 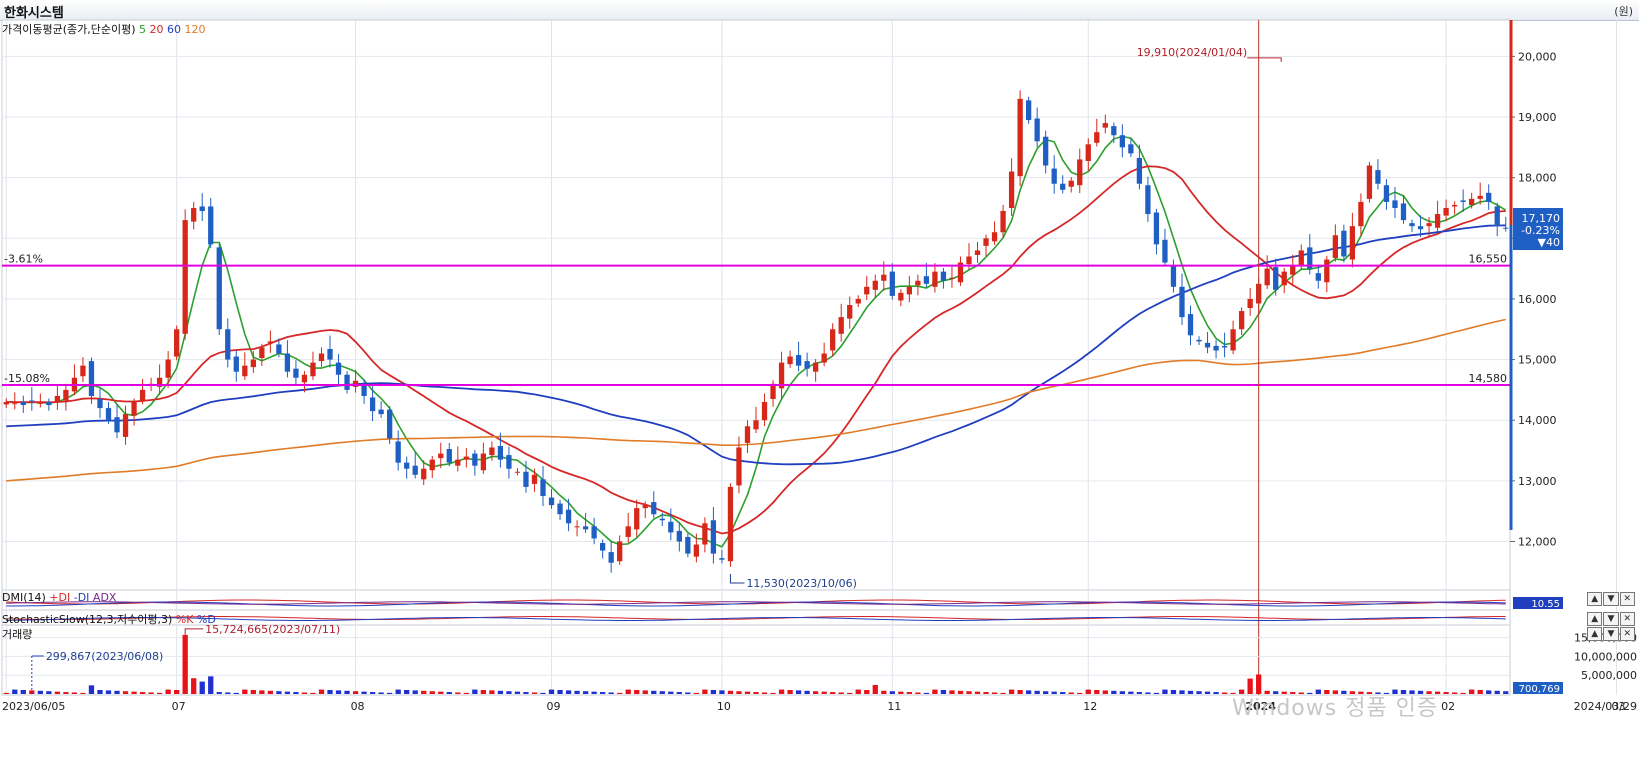 I want to click on y-tick-label: 13,000, so click(x=1537, y=481).